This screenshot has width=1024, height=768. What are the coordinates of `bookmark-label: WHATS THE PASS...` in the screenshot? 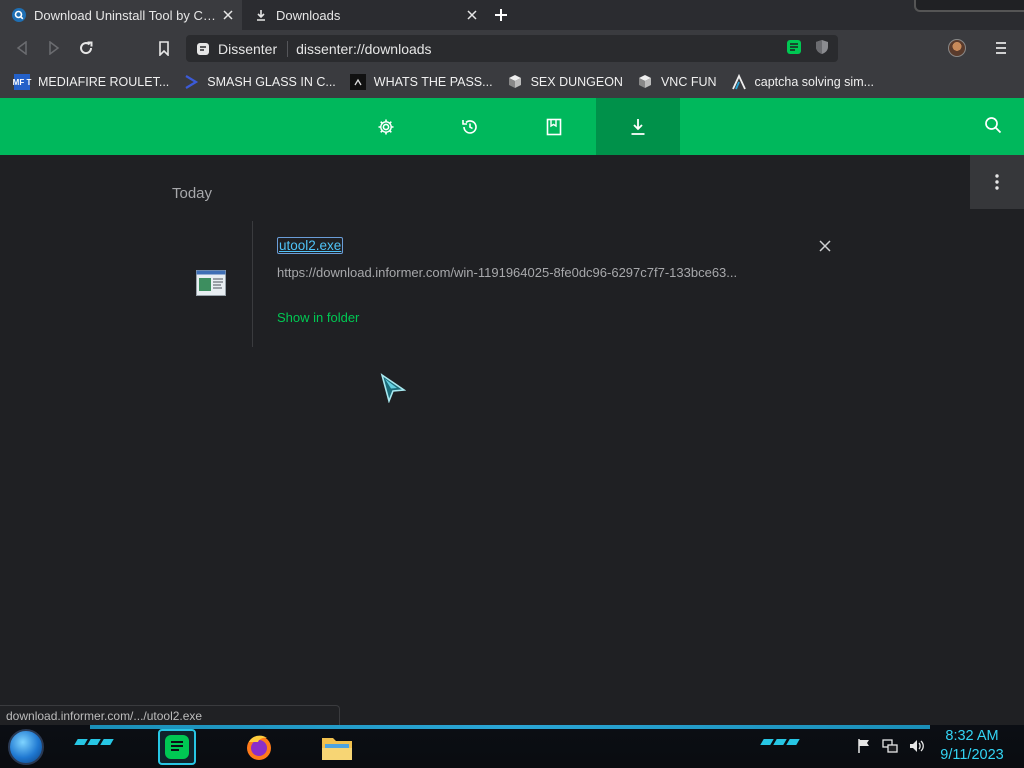 It's located at (433, 82).